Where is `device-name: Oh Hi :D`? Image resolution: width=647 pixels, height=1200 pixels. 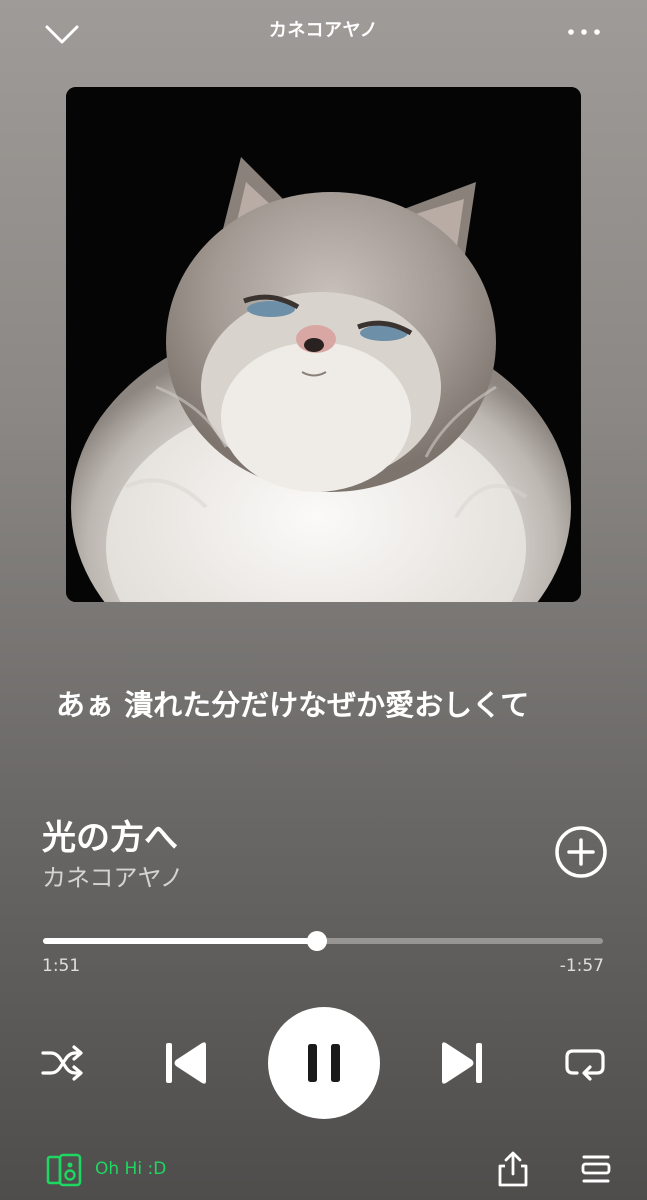
device-name: Oh Hi :D is located at coordinates (130, 1169).